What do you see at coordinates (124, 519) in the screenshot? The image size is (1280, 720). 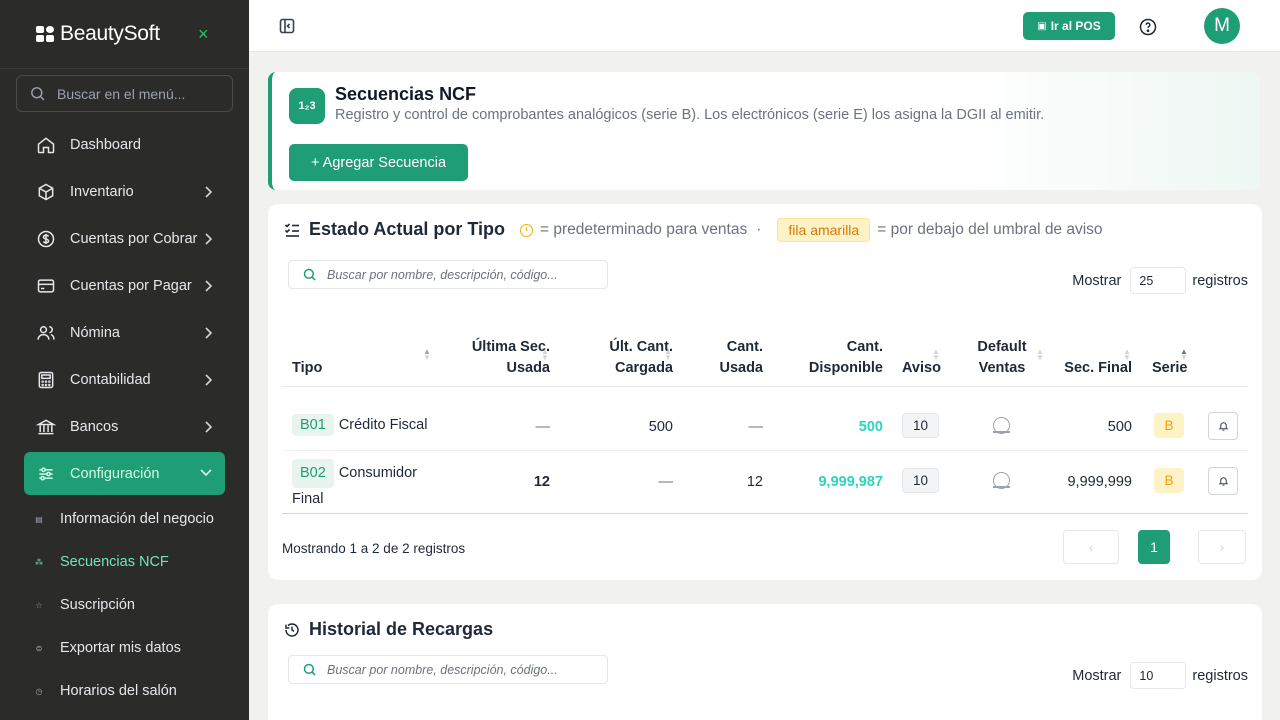 I see `subnav-informacion: ▤ Información del negocio` at bounding box center [124, 519].